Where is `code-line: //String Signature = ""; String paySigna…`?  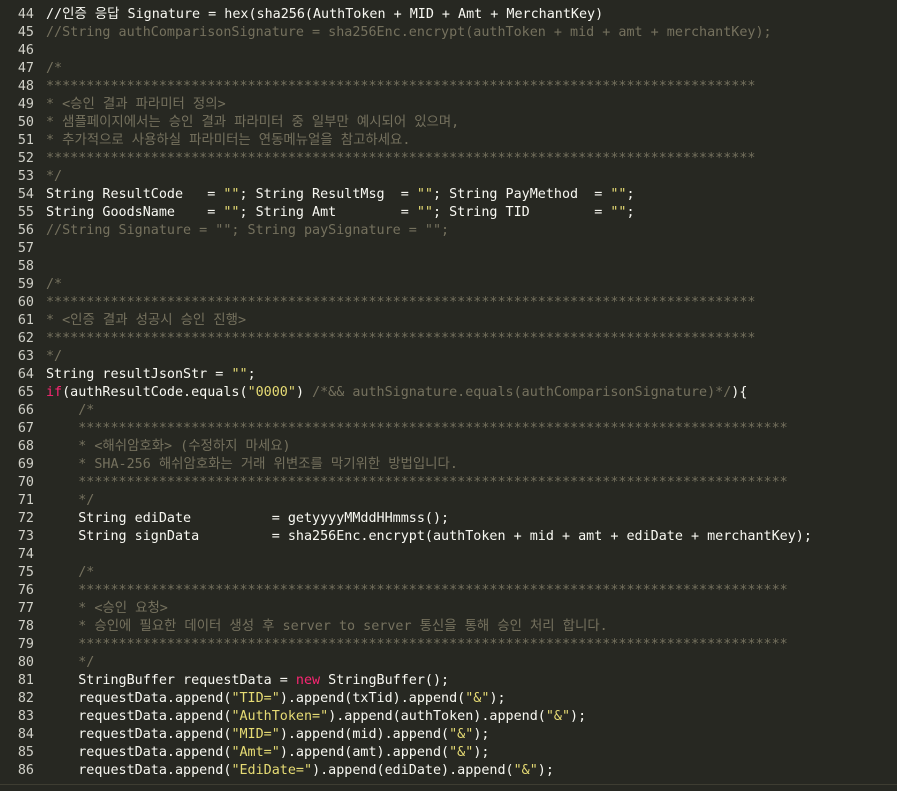 code-line: //String Signature = ""; String paySigna… is located at coordinates (471, 231).